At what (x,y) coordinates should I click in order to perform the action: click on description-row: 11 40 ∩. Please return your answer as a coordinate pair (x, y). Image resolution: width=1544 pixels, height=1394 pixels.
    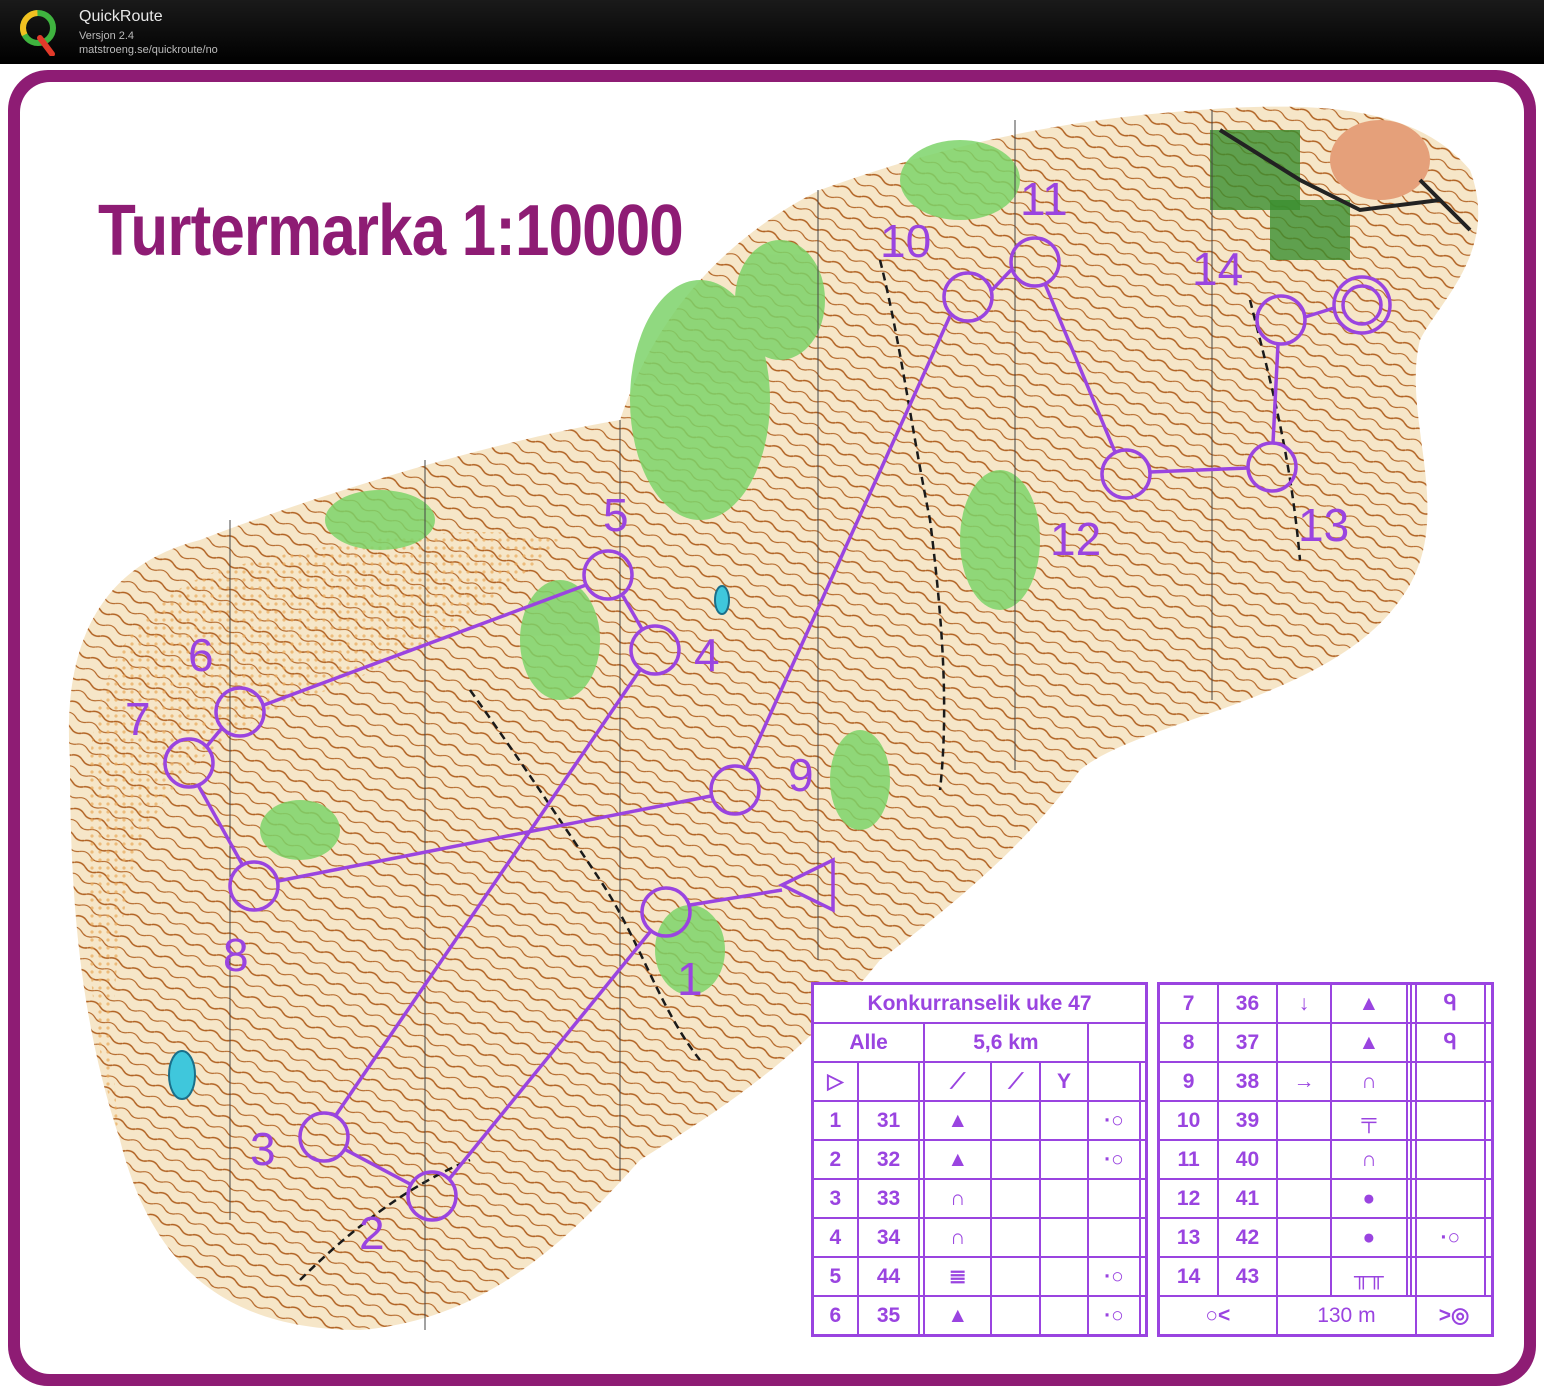
    Looking at the image, I should click on (1325, 1159).